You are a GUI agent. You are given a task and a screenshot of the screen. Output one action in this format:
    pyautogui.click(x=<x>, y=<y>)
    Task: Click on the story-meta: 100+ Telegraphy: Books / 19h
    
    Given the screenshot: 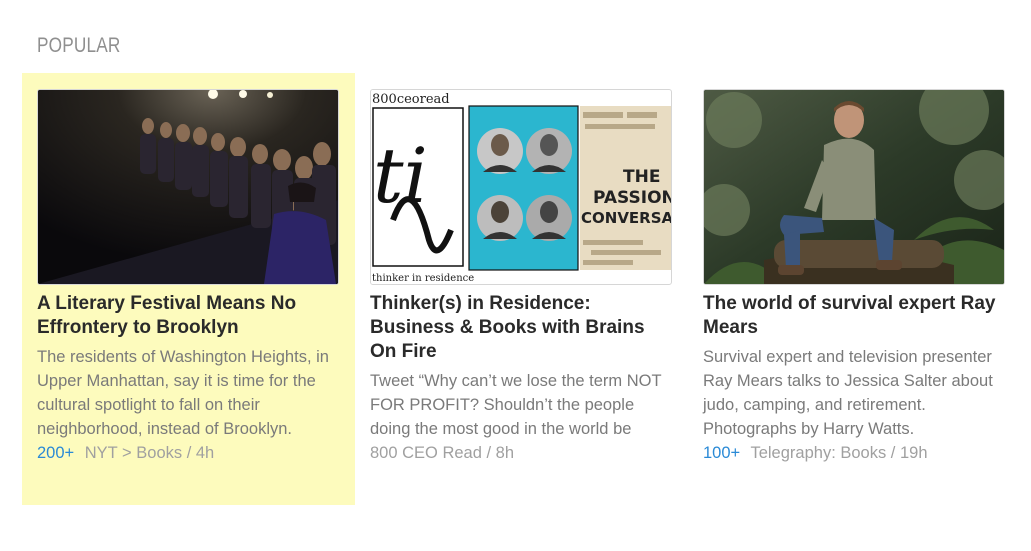 What is the action you would take?
    pyautogui.click(x=854, y=453)
    